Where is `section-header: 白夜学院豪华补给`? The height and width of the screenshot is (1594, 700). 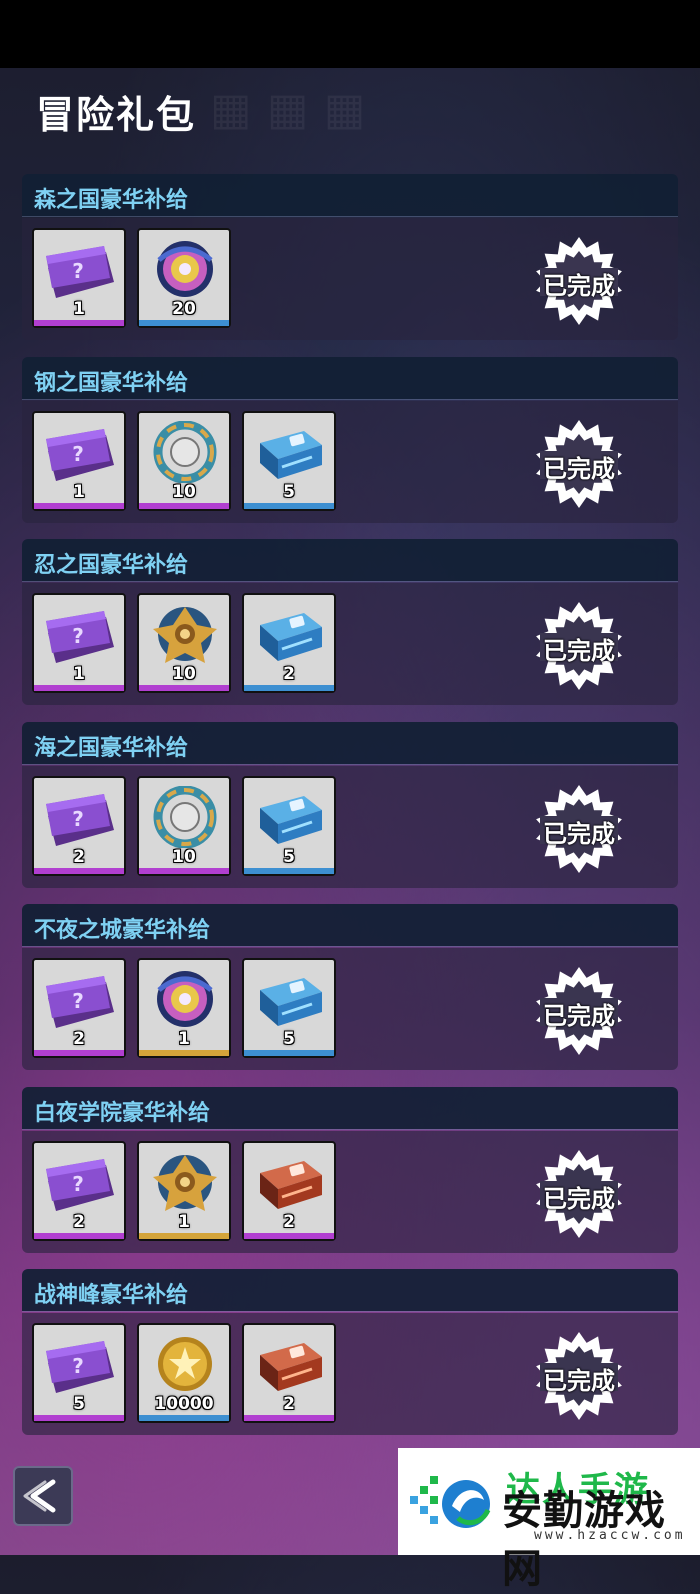 section-header: 白夜学院豪华补给 is located at coordinates (350, 1108).